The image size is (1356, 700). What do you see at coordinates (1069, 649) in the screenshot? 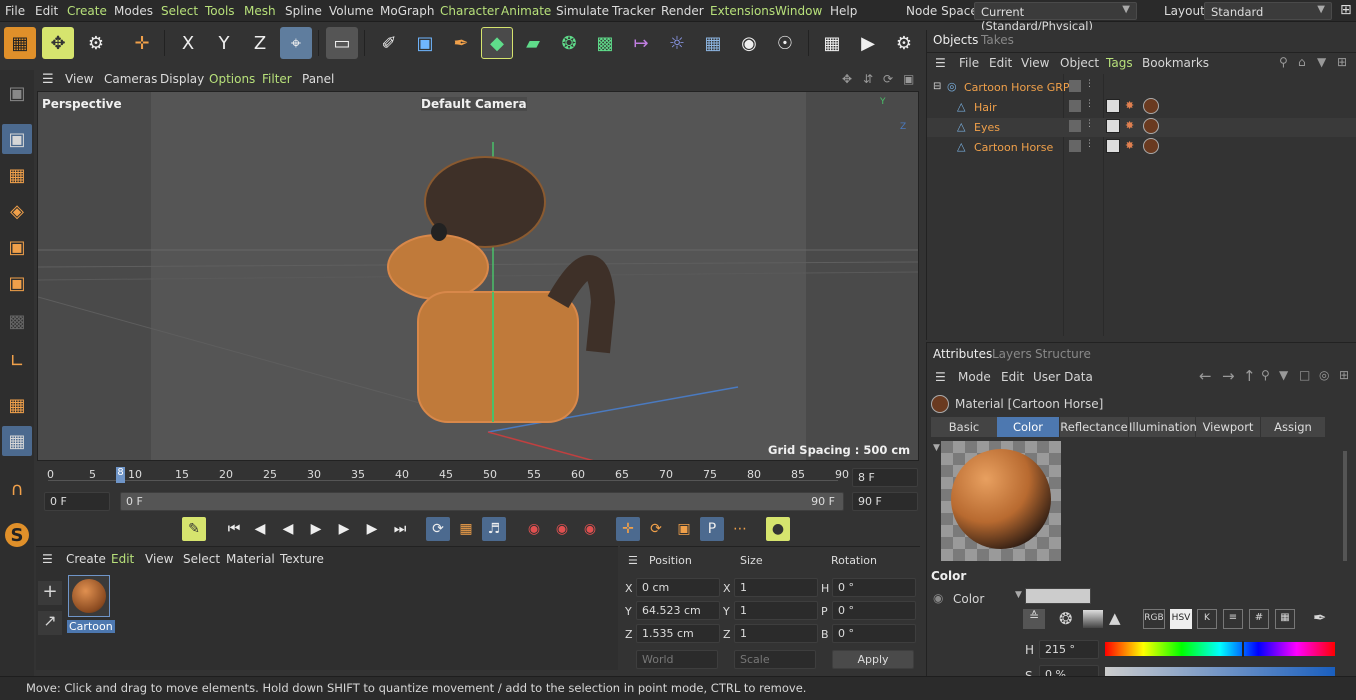
I see `h-field: 215 °` at bounding box center [1069, 649].